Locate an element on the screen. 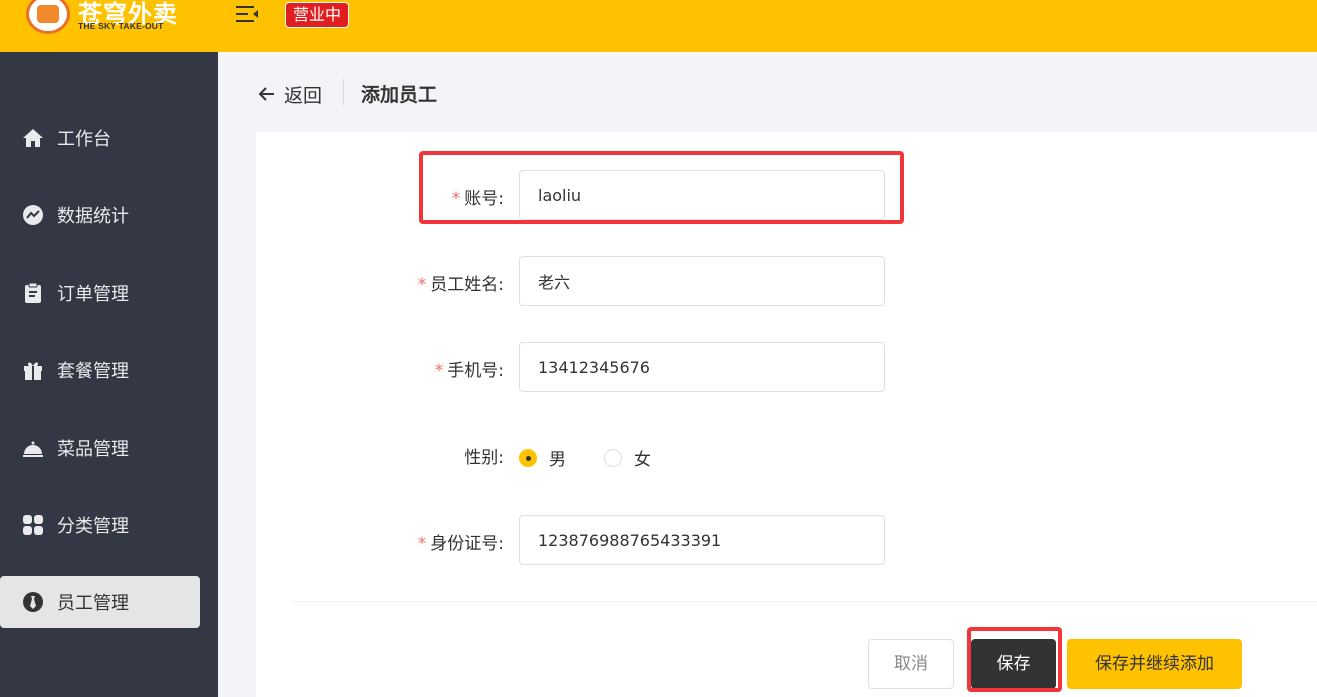 The width and height of the screenshot is (1317, 697). arrow-left-icon is located at coordinates (266, 94).